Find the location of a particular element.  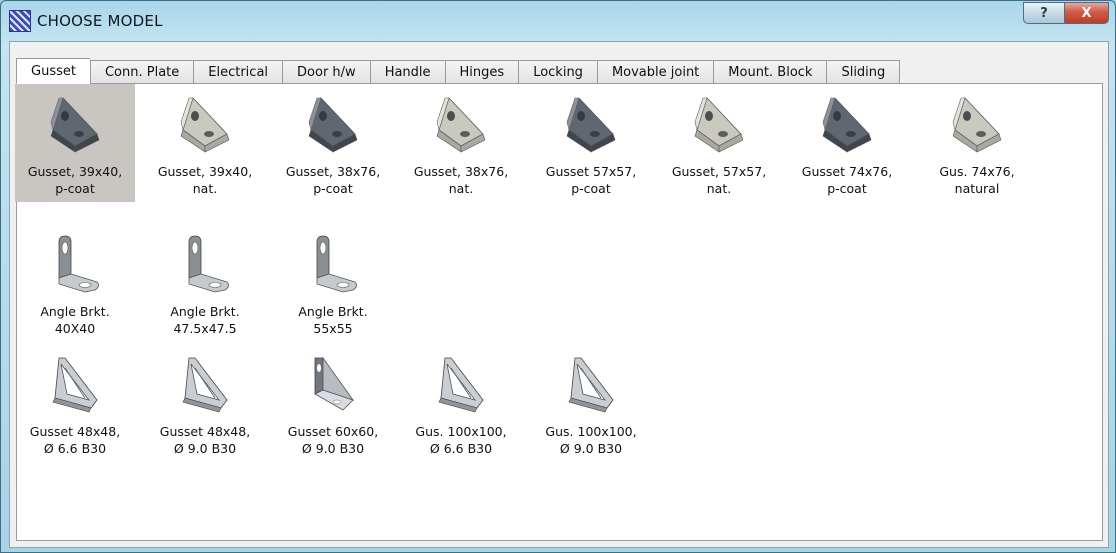

help-button: ? is located at coordinates (1044, 13).